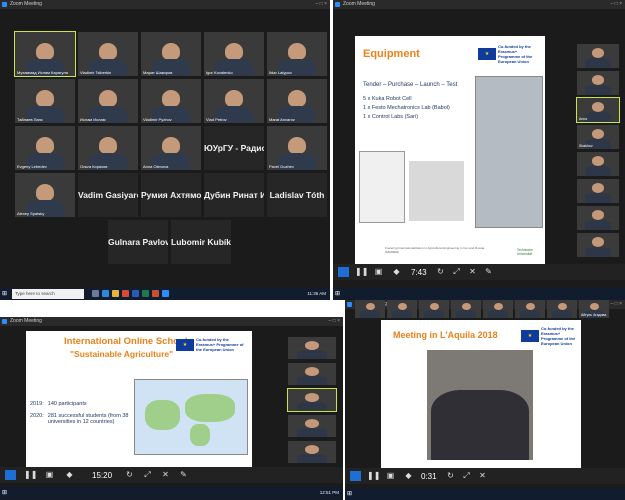 The image size is (625, 500). What do you see at coordinates (115, 293) in the screenshot?
I see `explorer-icon` at bounding box center [115, 293].